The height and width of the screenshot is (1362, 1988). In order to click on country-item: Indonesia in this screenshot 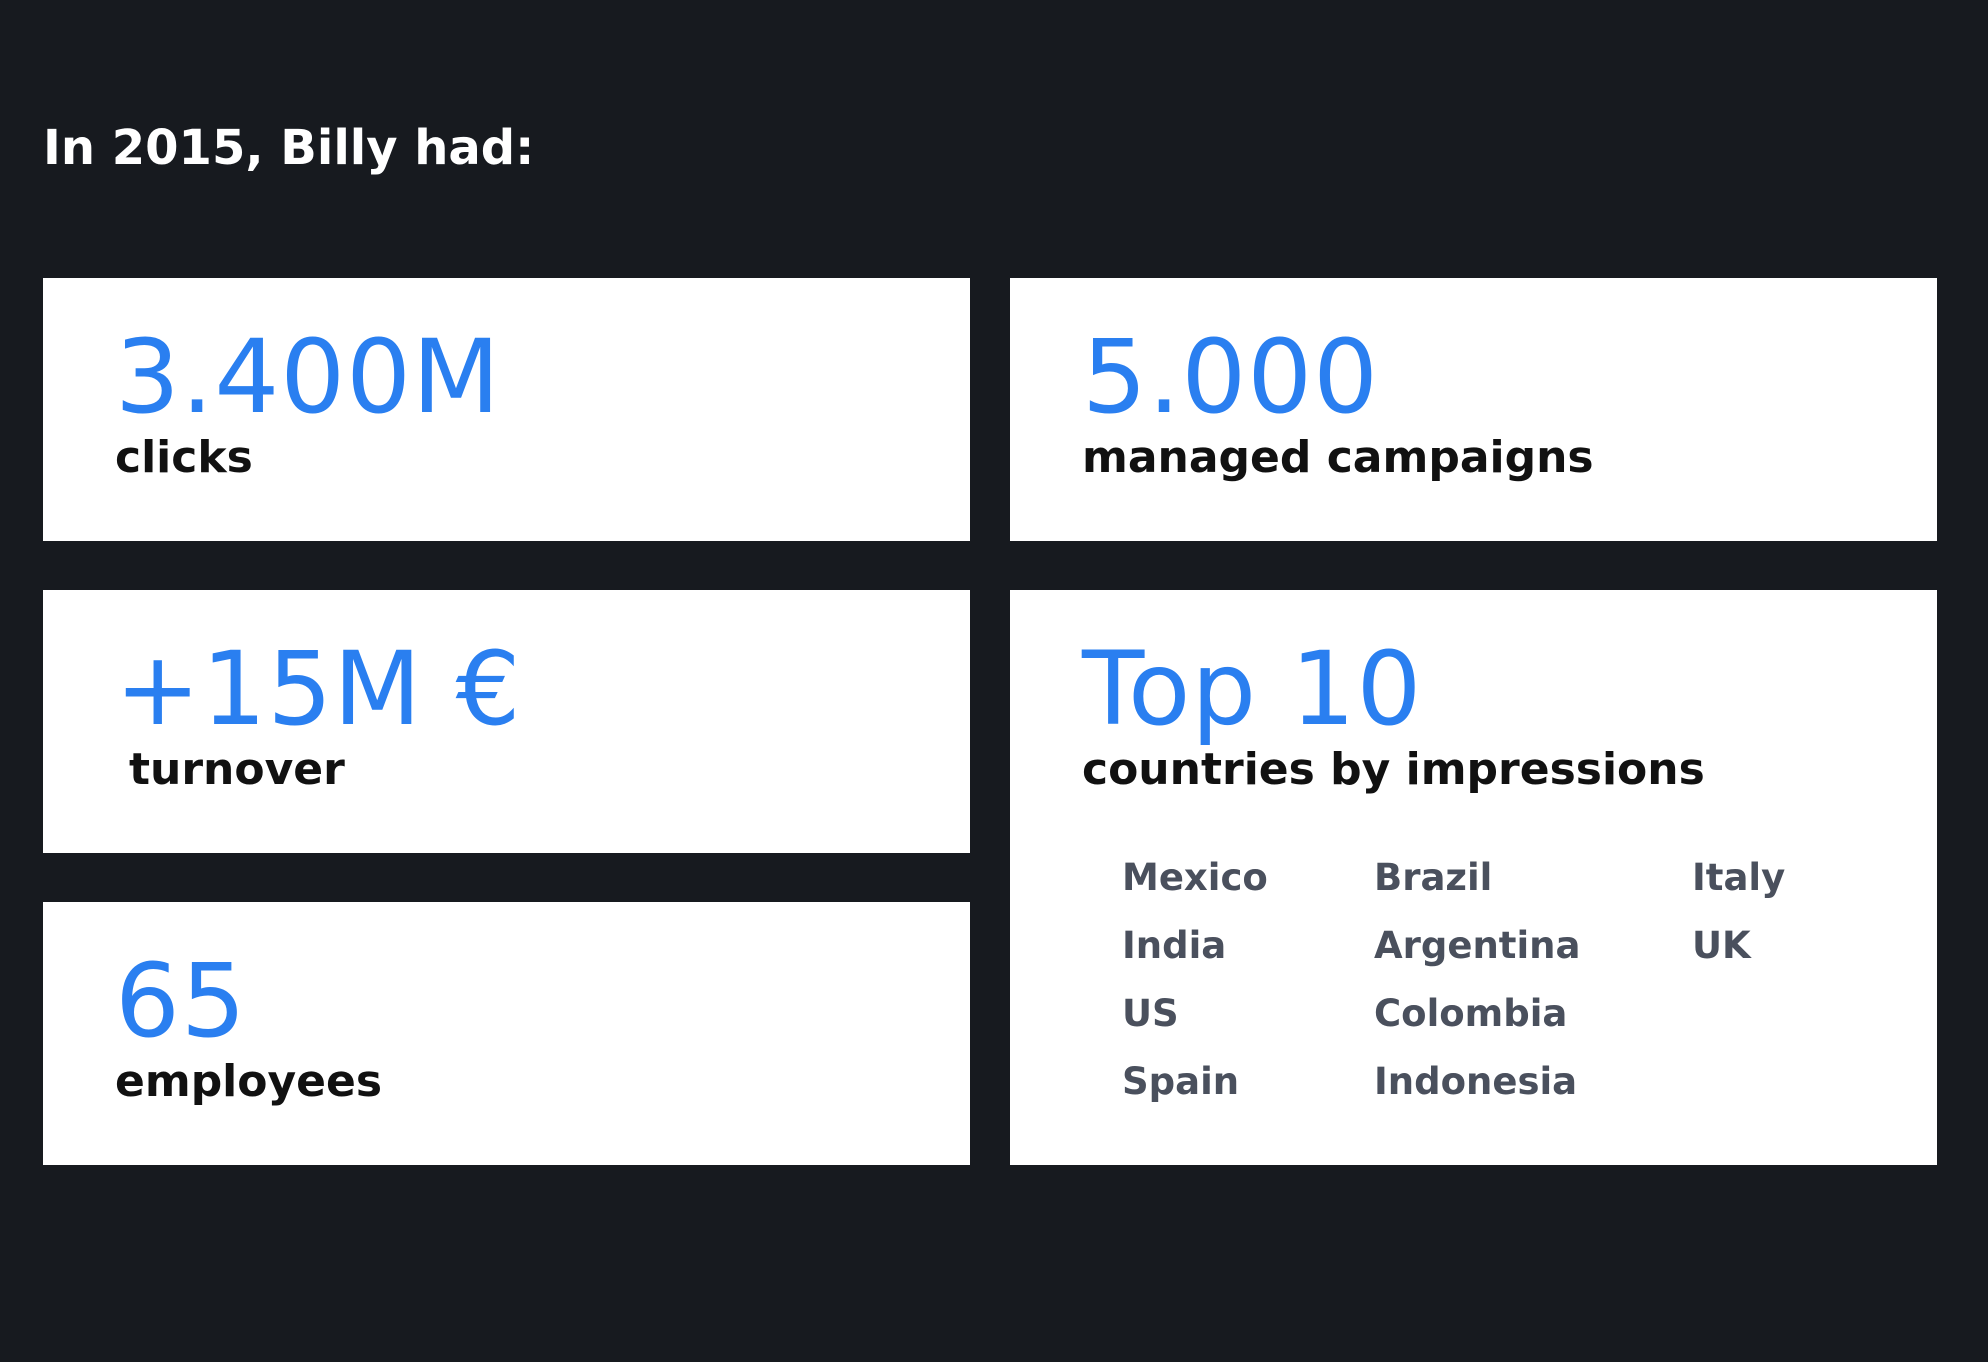, I will do `click(1476, 1081)`.